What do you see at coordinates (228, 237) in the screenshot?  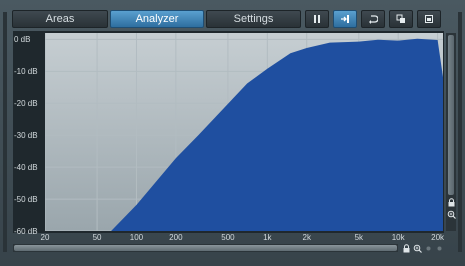 I see `freq-tick-label: 500` at bounding box center [228, 237].